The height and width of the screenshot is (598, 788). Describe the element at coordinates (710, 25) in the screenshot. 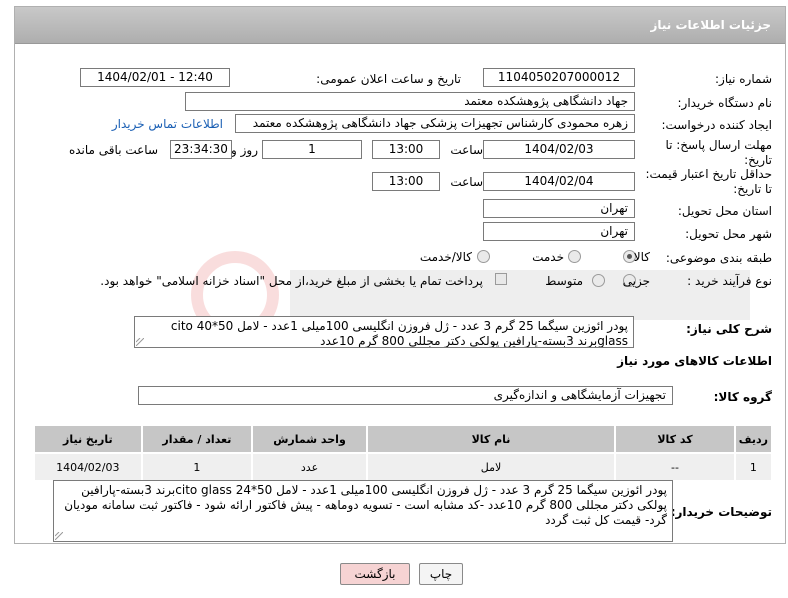

I see `page-title: جزئیات اطلاعات نیاز` at that location.